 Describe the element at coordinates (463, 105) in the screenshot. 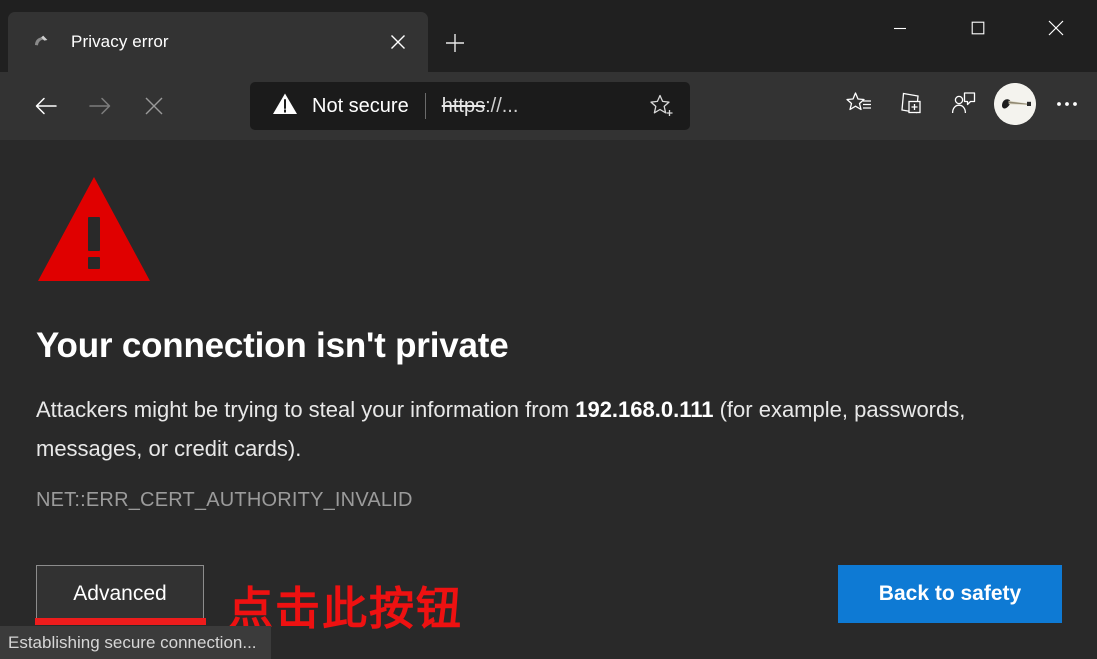

I see `url-scheme: https` at that location.